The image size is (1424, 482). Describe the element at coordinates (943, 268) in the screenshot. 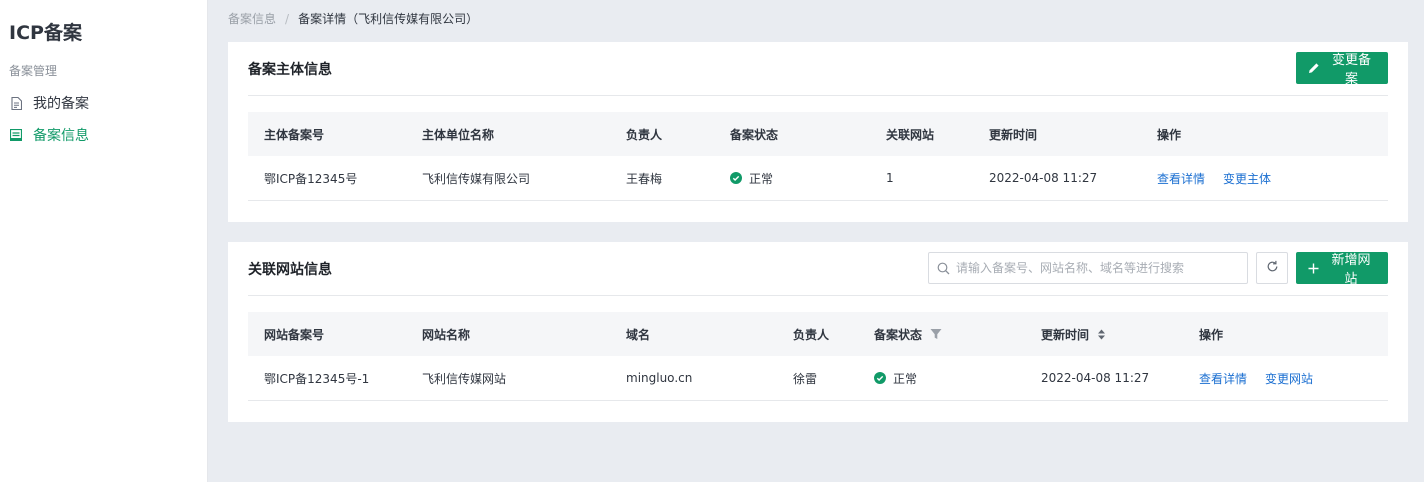

I see `search-icon` at that location.